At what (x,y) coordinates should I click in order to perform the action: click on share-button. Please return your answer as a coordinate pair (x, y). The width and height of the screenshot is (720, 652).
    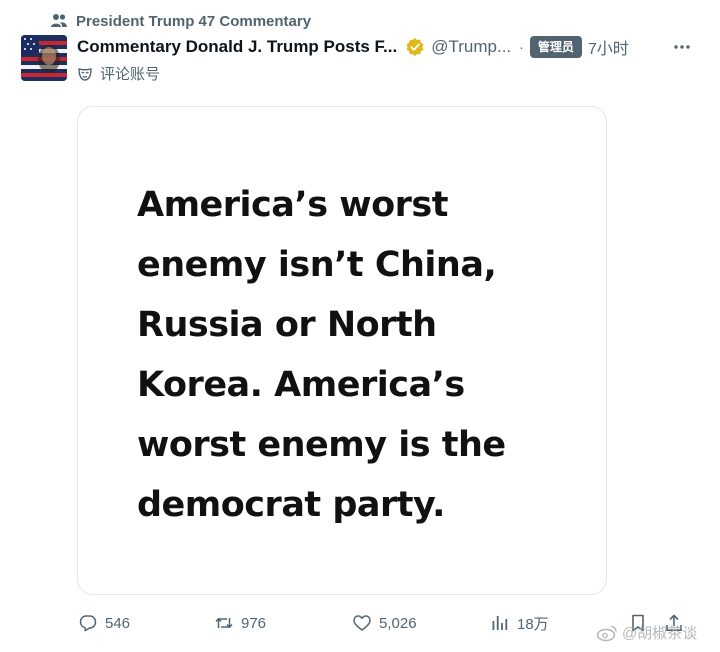
    Looking at the image, I should click on (674, 623).